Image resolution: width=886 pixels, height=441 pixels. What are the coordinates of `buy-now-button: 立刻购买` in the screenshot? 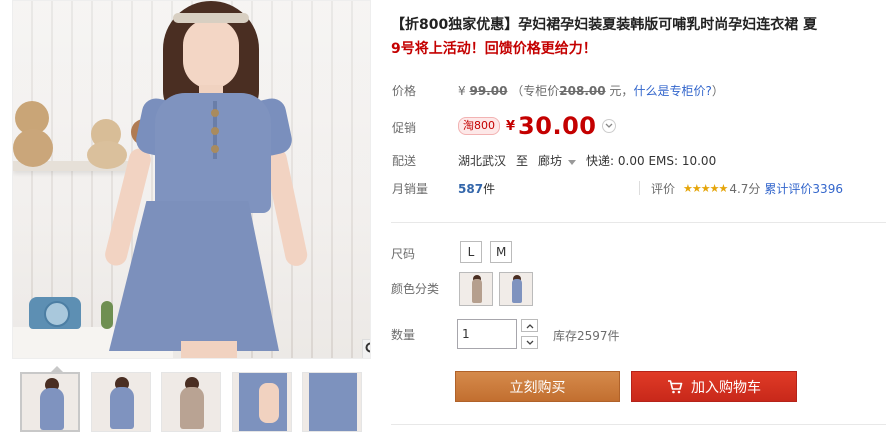 It's located at (537, 386).